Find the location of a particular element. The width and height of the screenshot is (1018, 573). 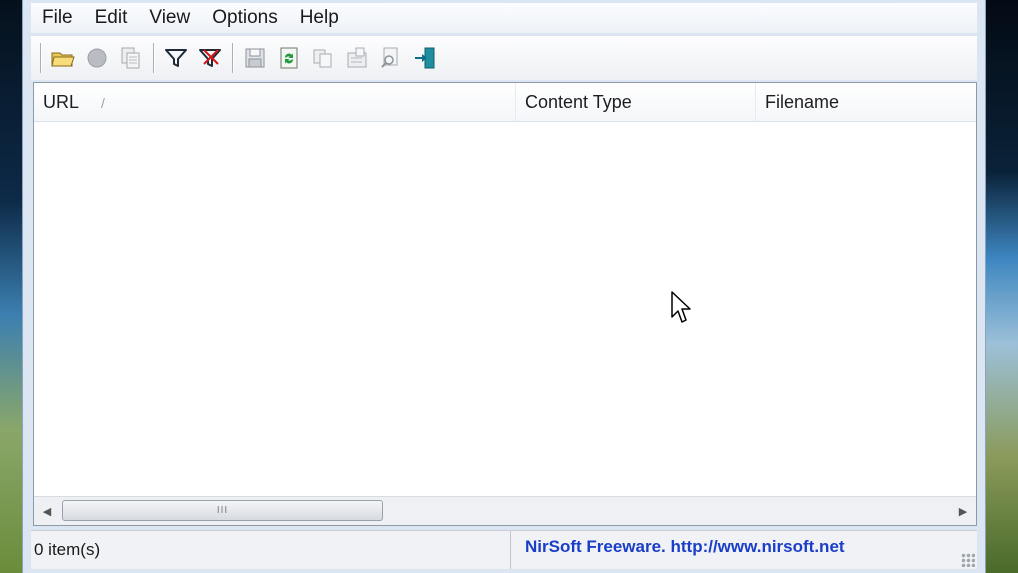

menu-file: File is located at coordinates (57, 18).